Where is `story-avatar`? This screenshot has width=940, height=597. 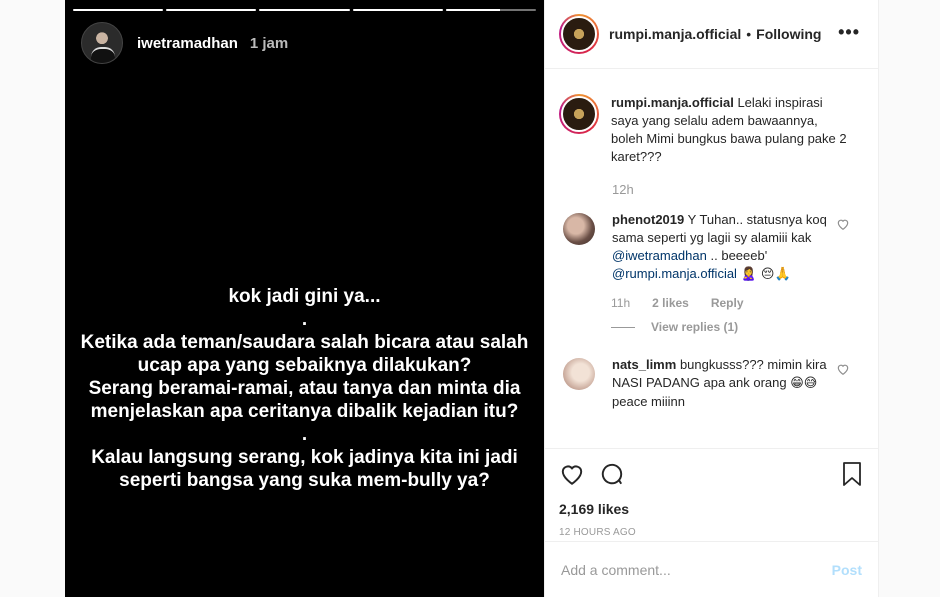 story-avatar is located at coordinates (102, 43).